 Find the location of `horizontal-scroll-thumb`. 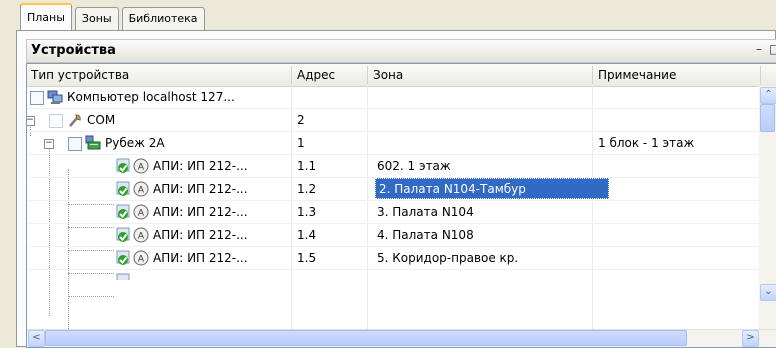

horizontal-scroll-thumb is located at coordinates (366, 338).